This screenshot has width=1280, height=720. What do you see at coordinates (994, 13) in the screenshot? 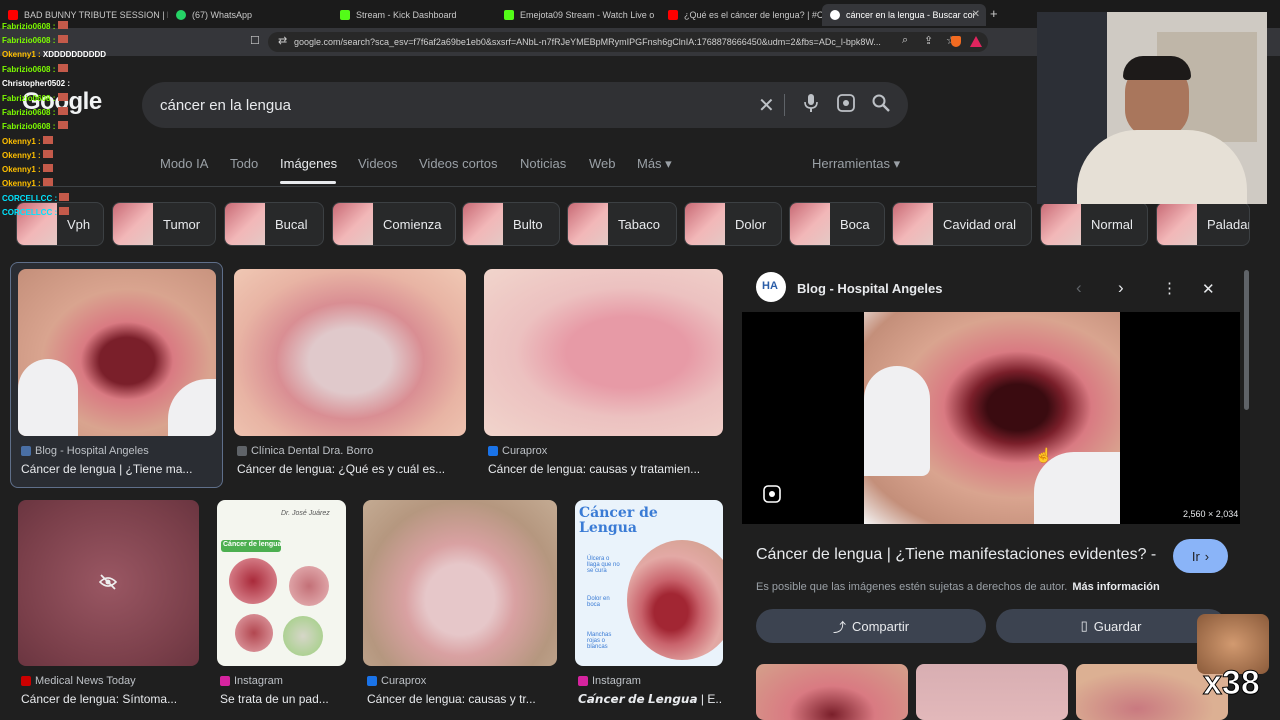
I see `new-tab-button: +` at bounding box center [994, 13].